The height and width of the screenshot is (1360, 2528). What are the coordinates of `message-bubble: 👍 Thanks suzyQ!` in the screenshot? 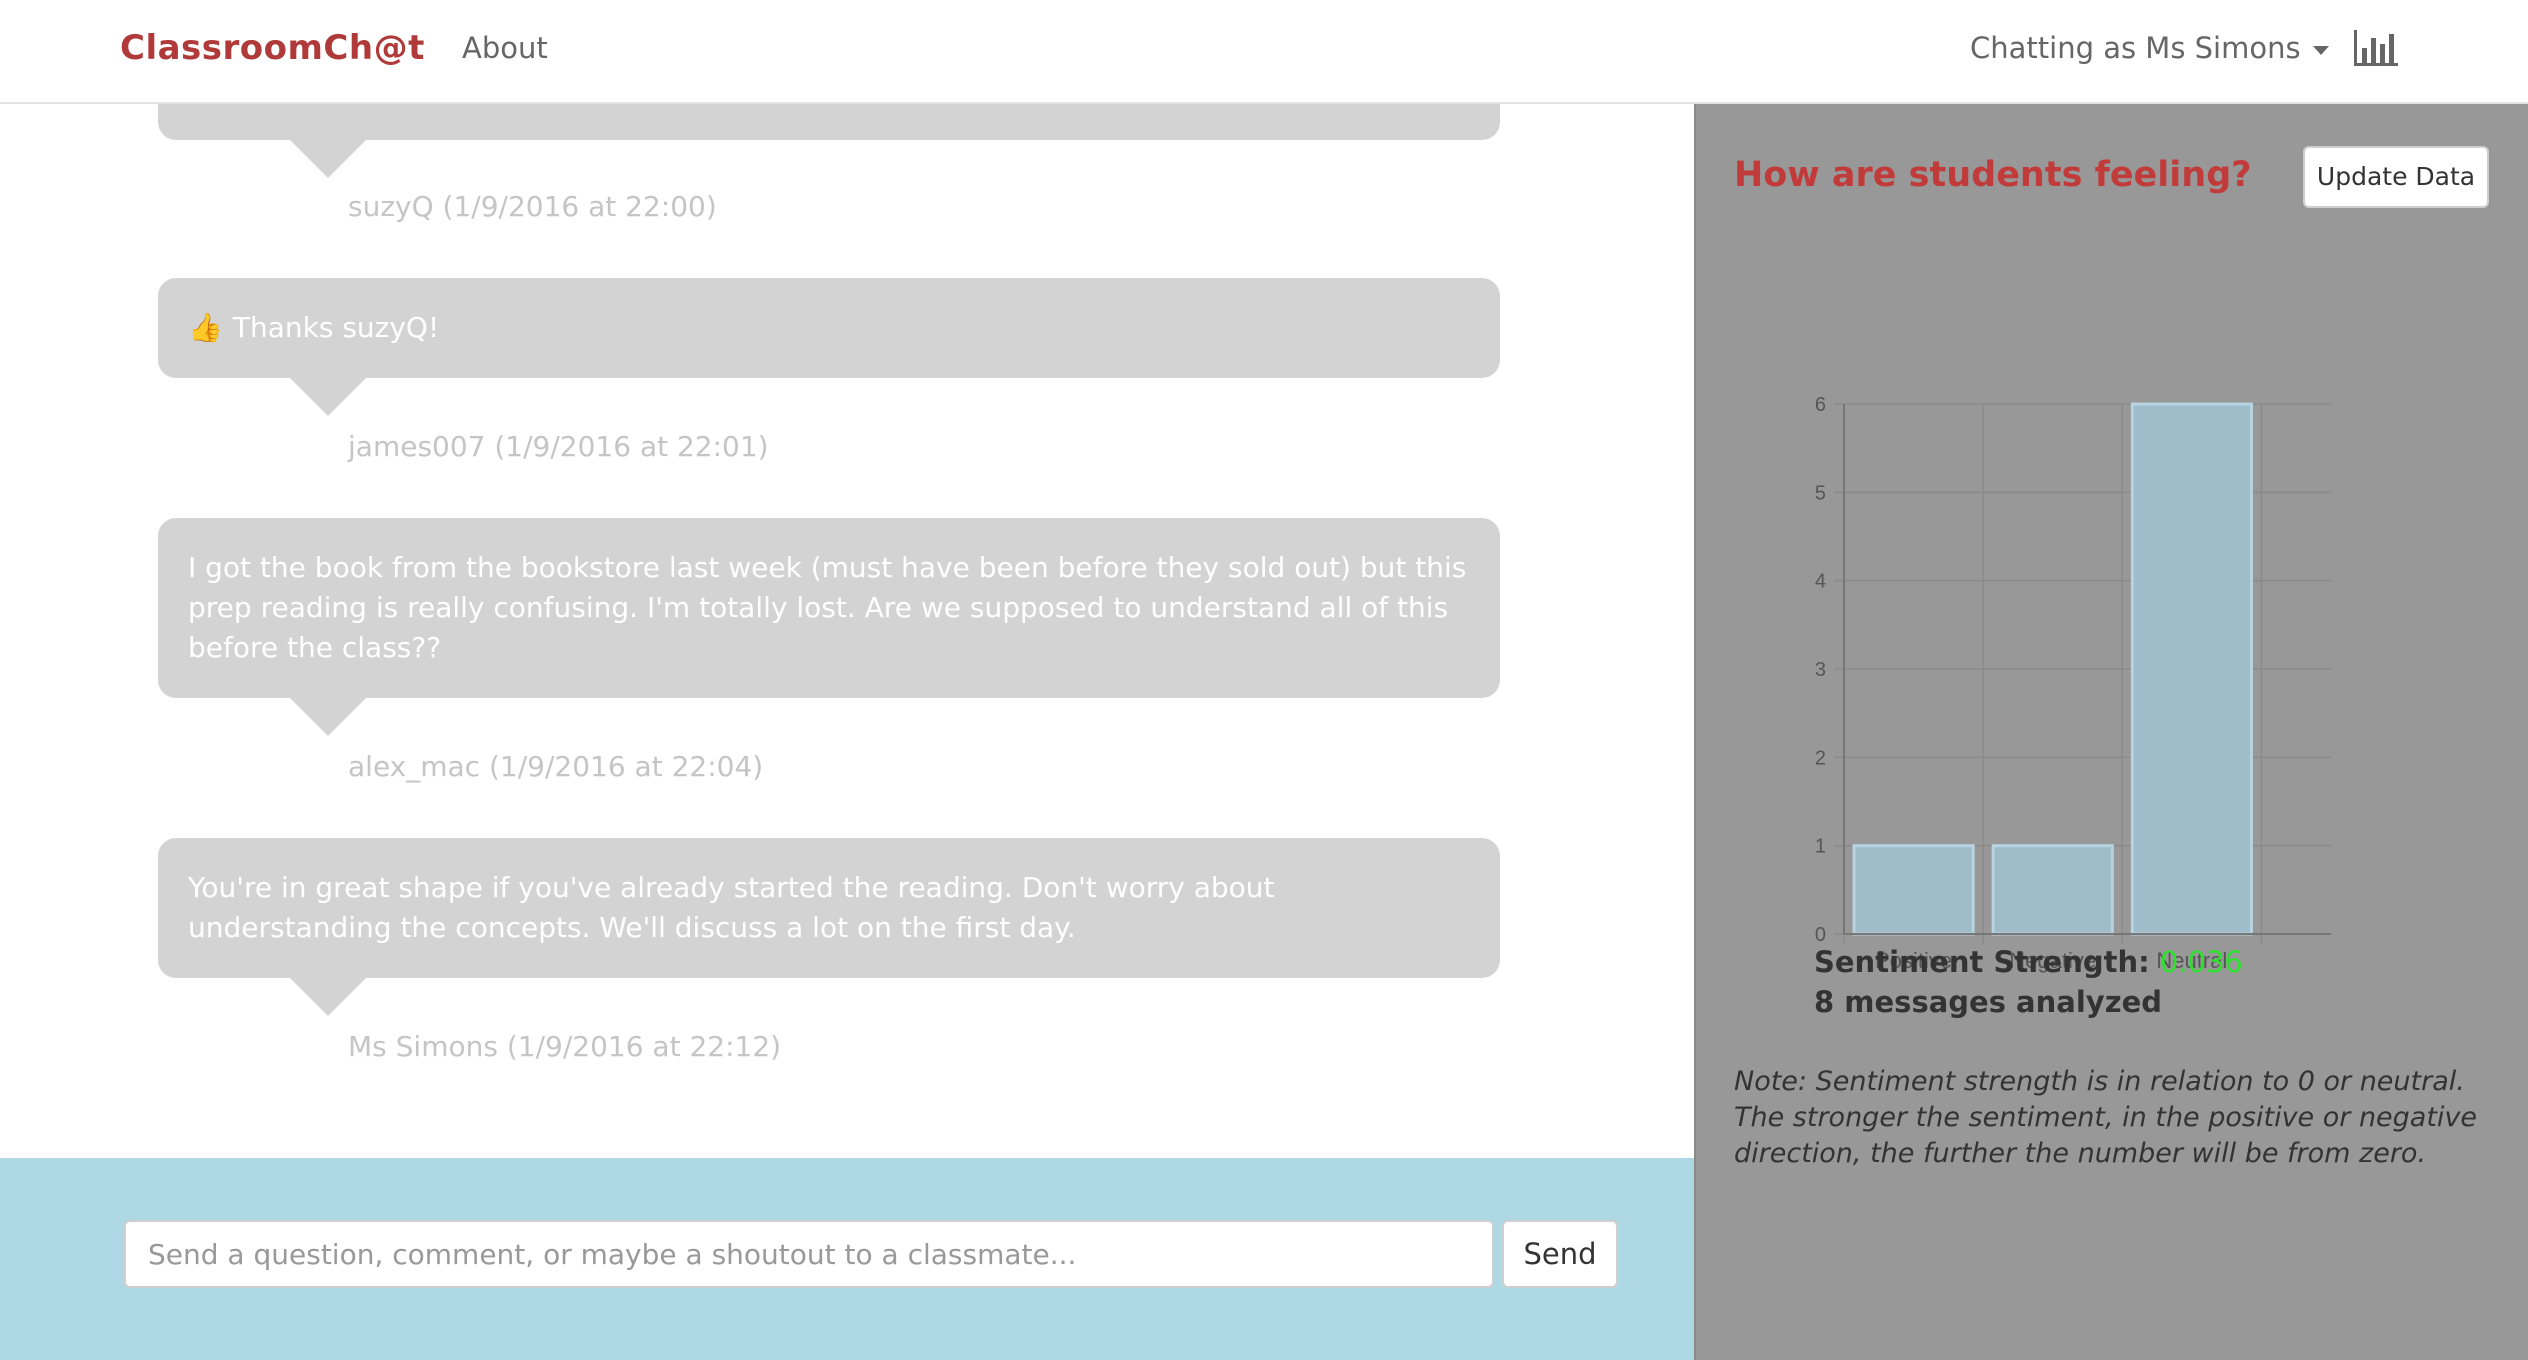 It's located at (829, 347).